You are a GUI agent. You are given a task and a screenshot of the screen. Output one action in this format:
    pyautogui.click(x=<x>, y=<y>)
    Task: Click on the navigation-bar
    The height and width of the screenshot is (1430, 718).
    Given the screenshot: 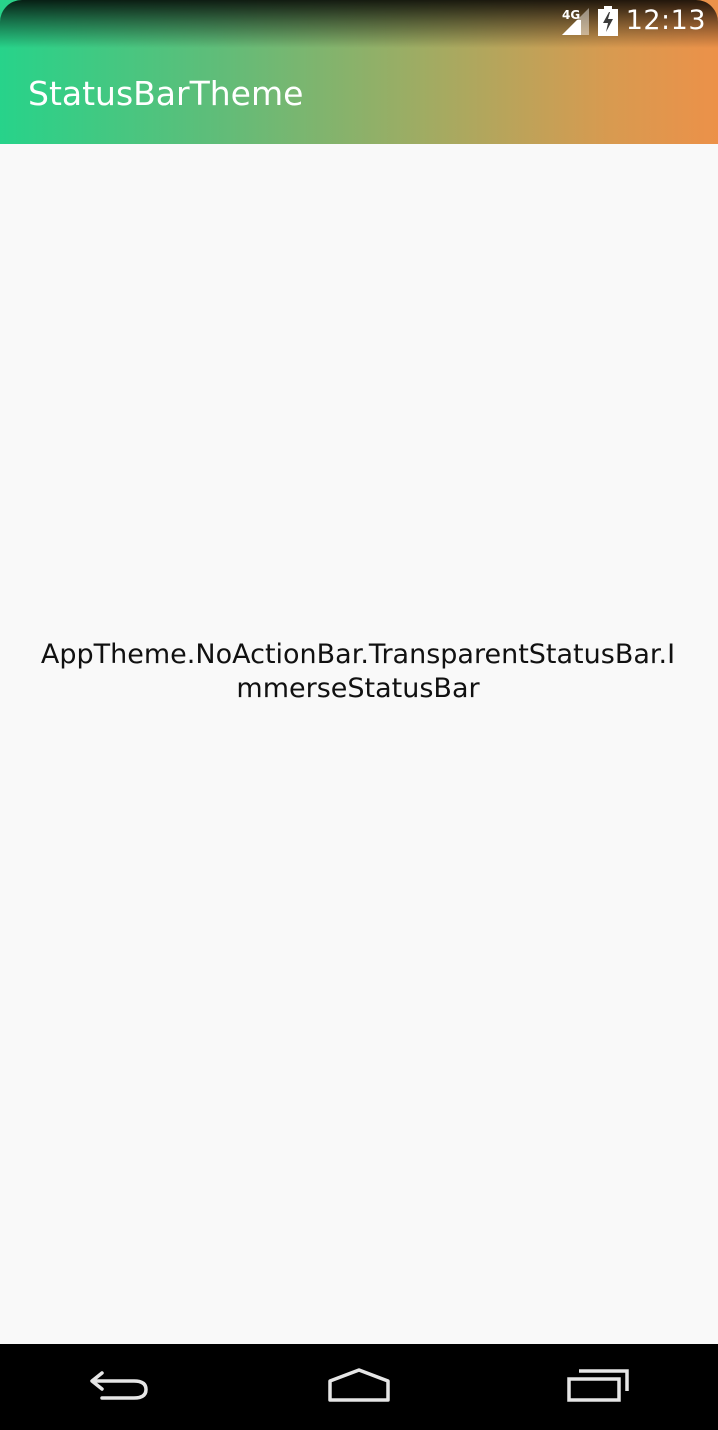 What is the action you would take?
    pyautogui.click(x=359, y=1387)
    